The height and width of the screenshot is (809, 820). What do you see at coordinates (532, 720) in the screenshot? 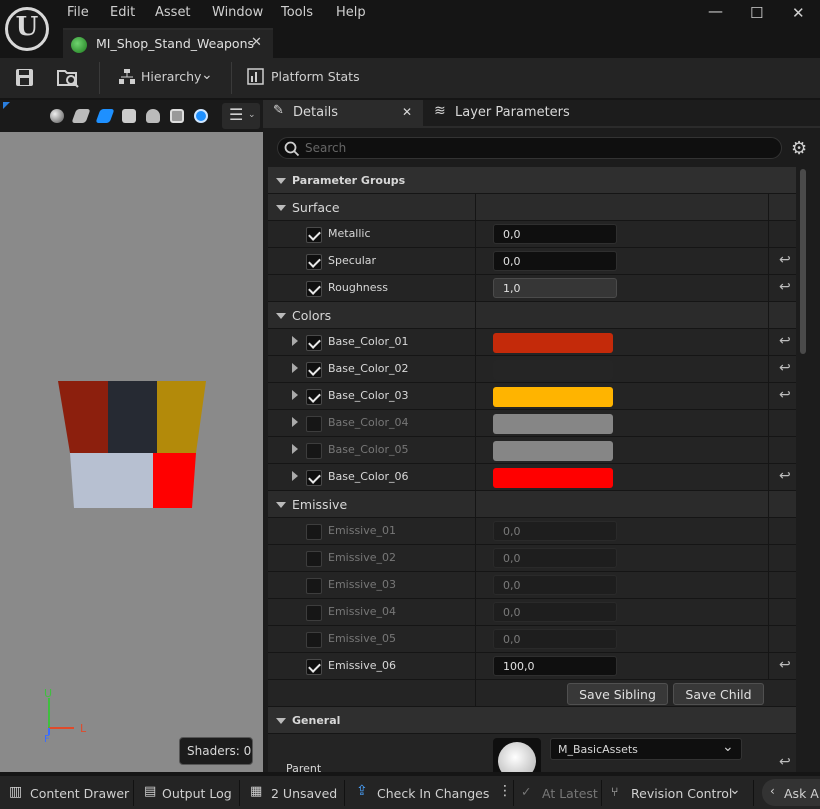
I see `general-header: General` at bounding box center [532, 720].